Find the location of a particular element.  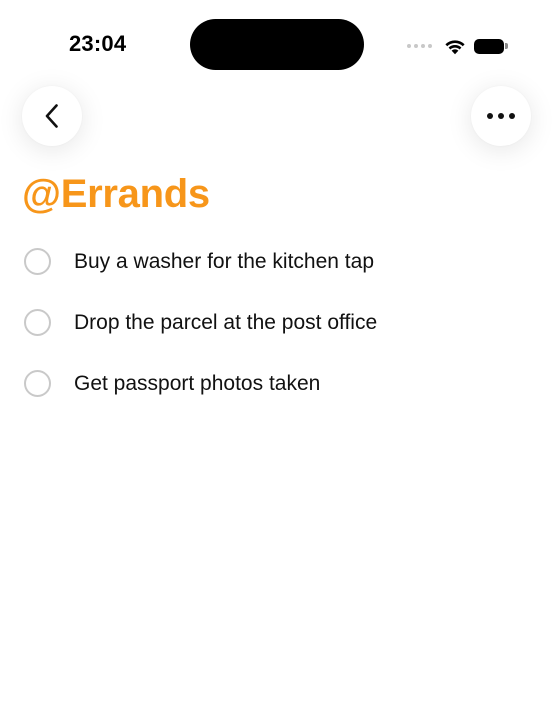

back-button is located at coordinates (52, 116).